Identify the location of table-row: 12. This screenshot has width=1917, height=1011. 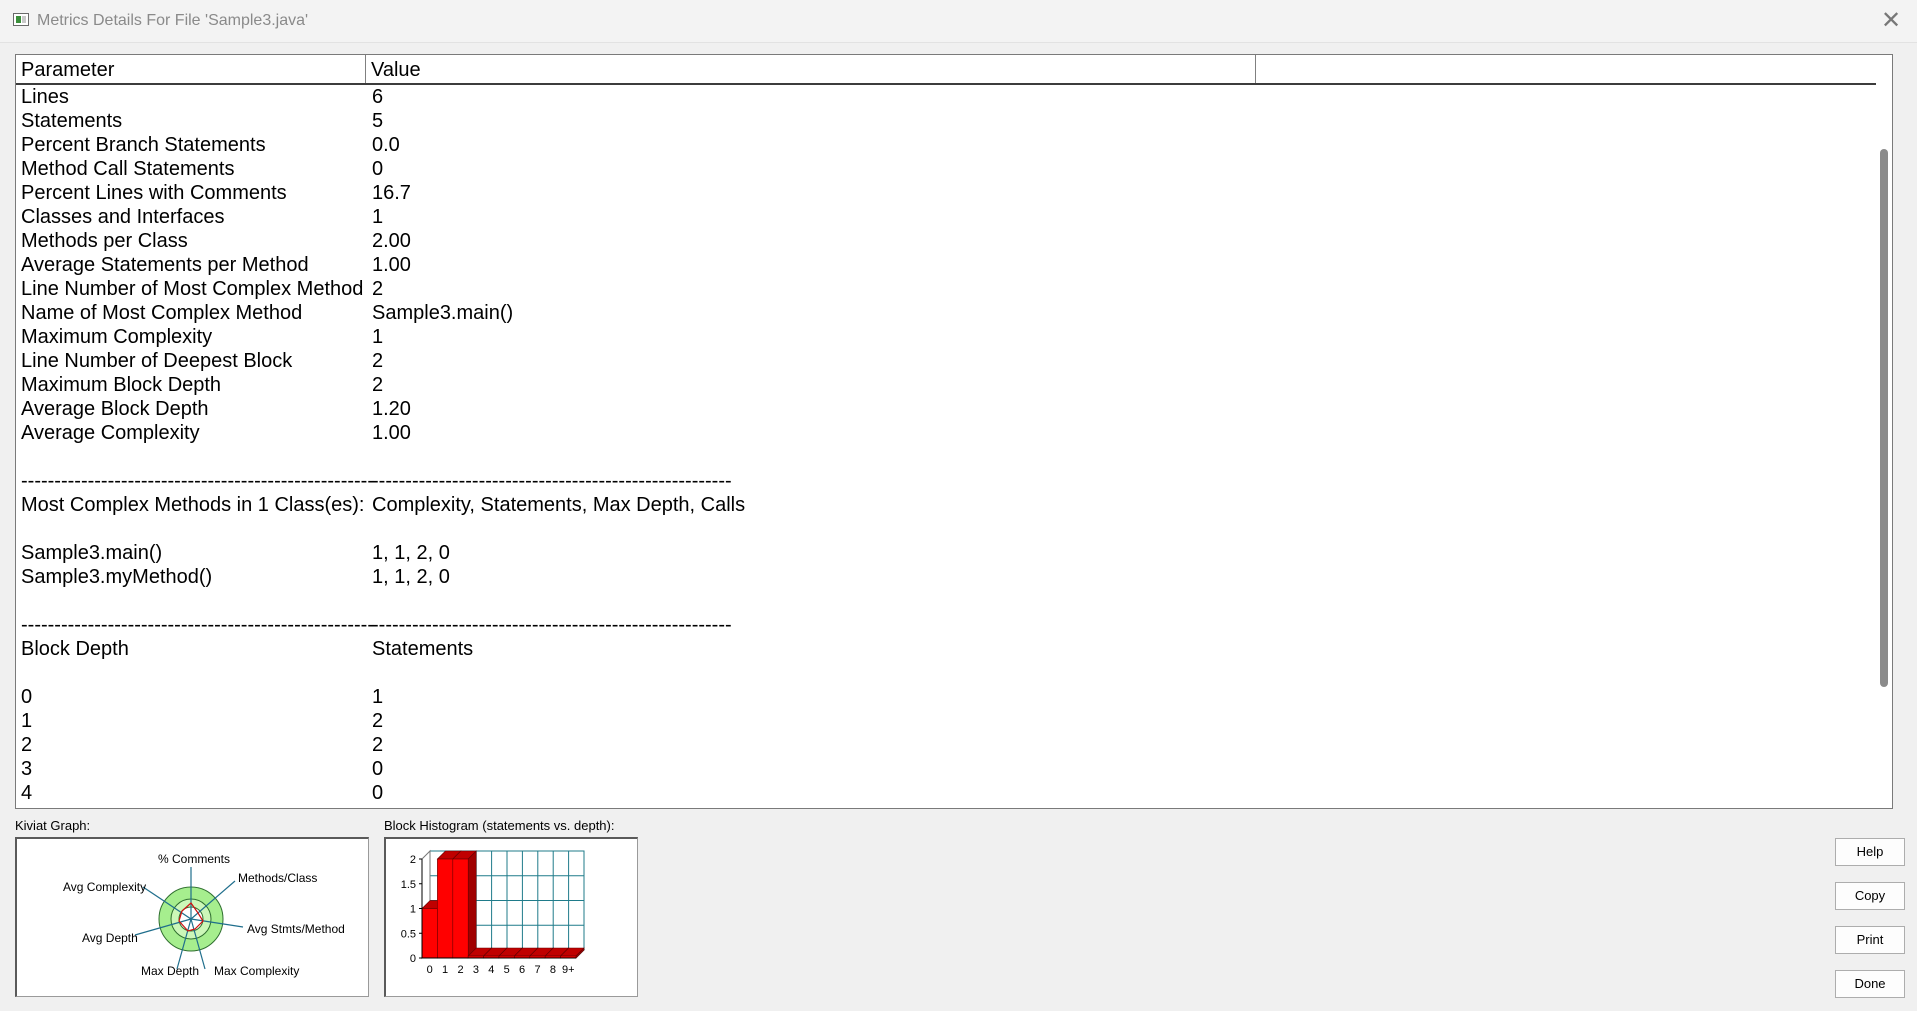
(954, 721).